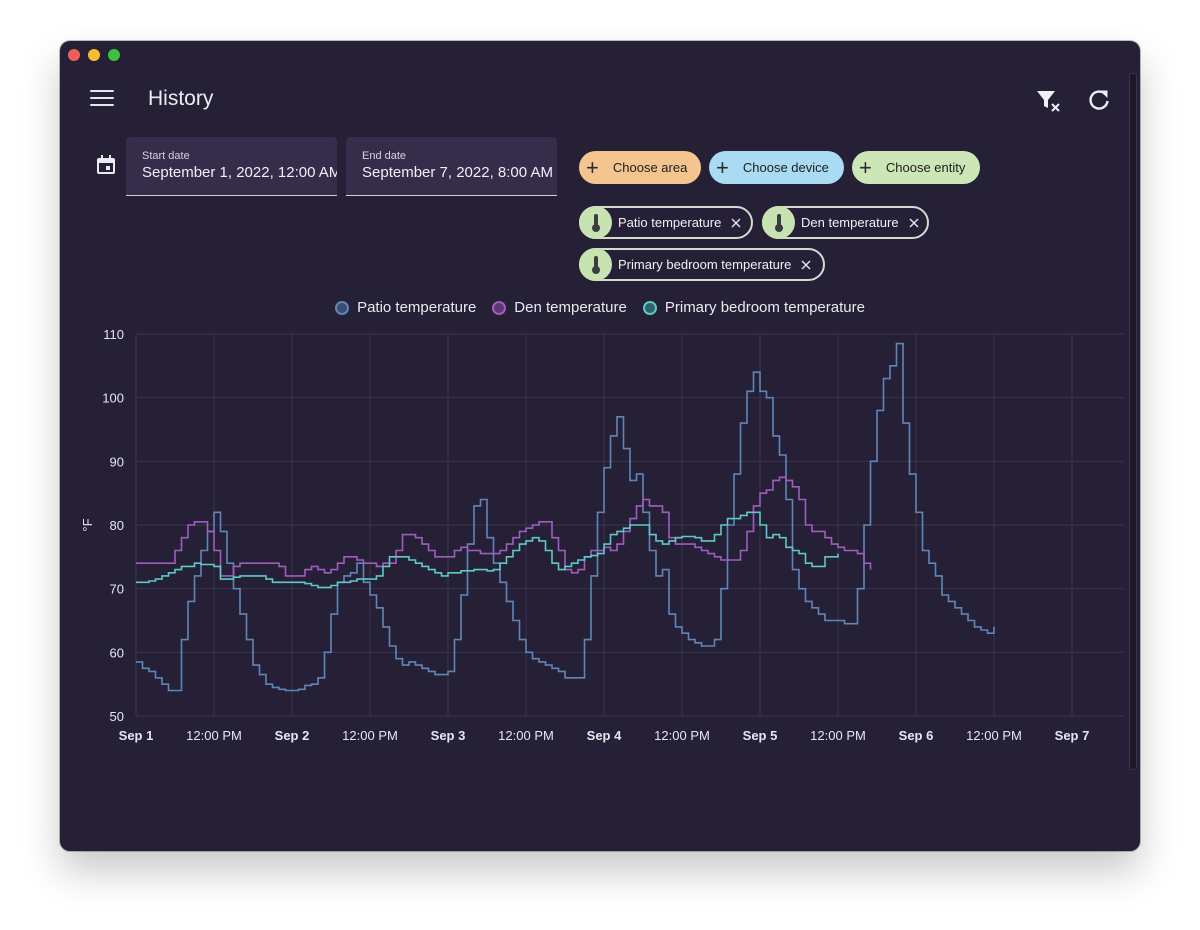 This screenshot has width=1200, height=930. I want to click on y-tick-label: 80, so click(117, 525).